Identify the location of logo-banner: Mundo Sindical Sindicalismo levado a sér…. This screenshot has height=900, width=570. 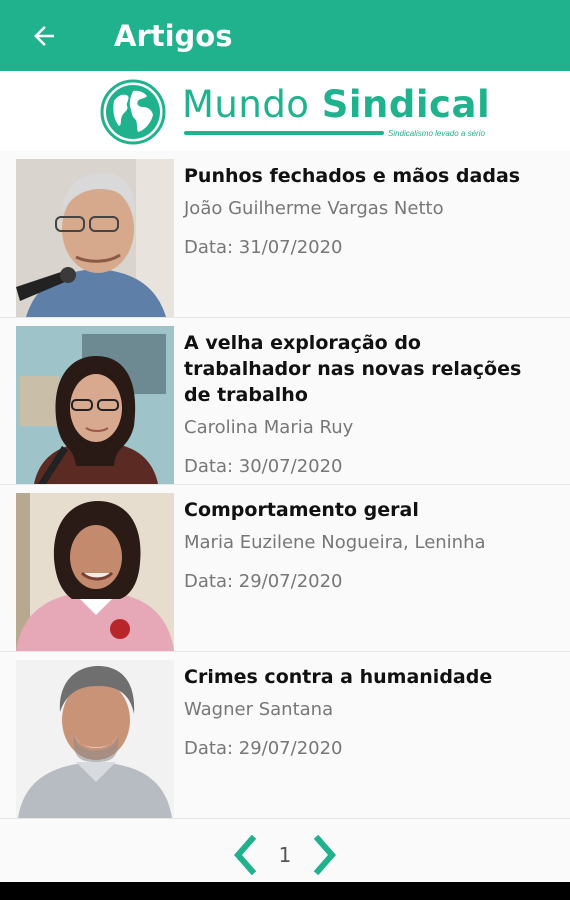
(285, 111).